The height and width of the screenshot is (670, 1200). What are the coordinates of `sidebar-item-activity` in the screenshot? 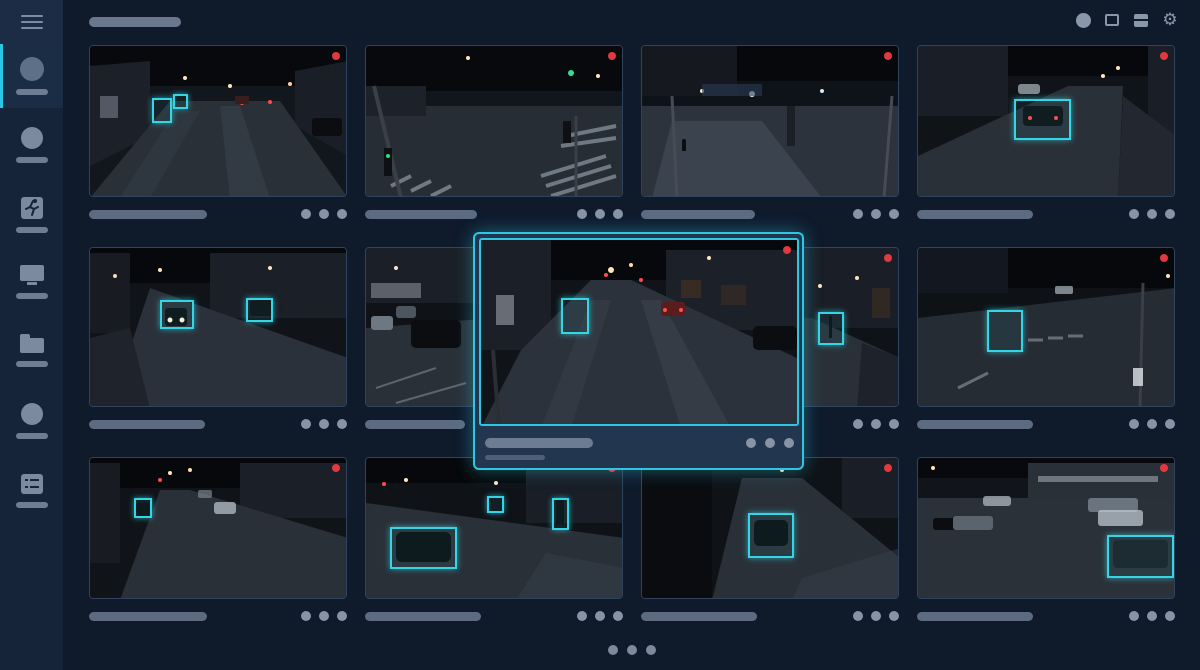 It's located at (31, 215).